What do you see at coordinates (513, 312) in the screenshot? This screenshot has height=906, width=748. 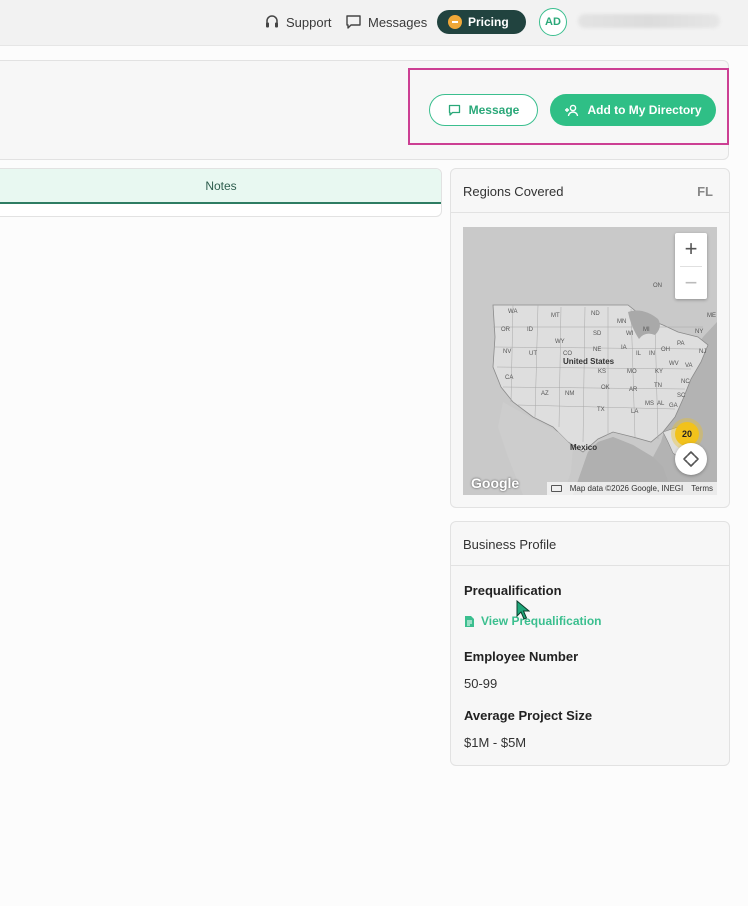 I see `map-state-label: WA` at bounding box center [513, 312].